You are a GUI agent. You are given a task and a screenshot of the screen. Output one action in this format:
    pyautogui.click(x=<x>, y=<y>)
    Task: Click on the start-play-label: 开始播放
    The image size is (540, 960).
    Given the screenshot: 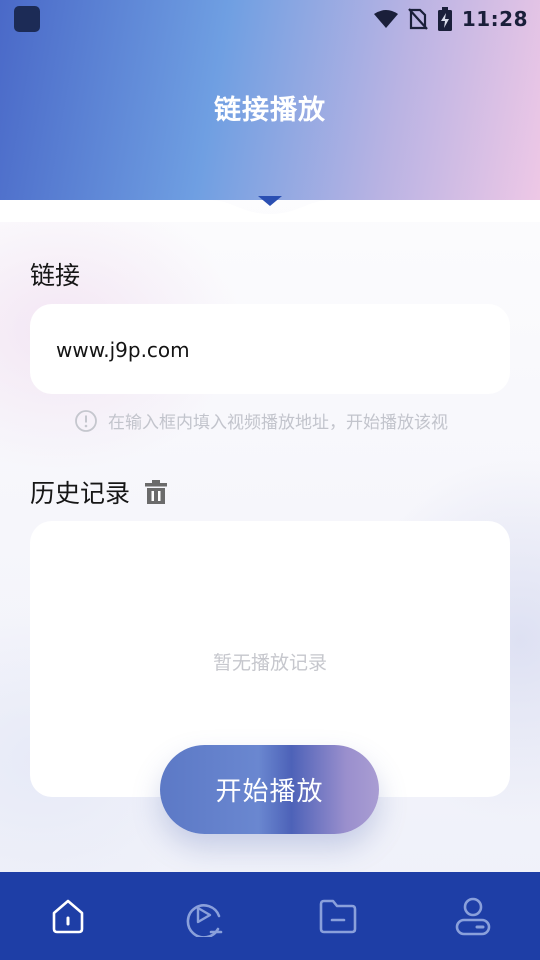 What is the action you would take?
    pyautogui.click(x=269, y=792)
    